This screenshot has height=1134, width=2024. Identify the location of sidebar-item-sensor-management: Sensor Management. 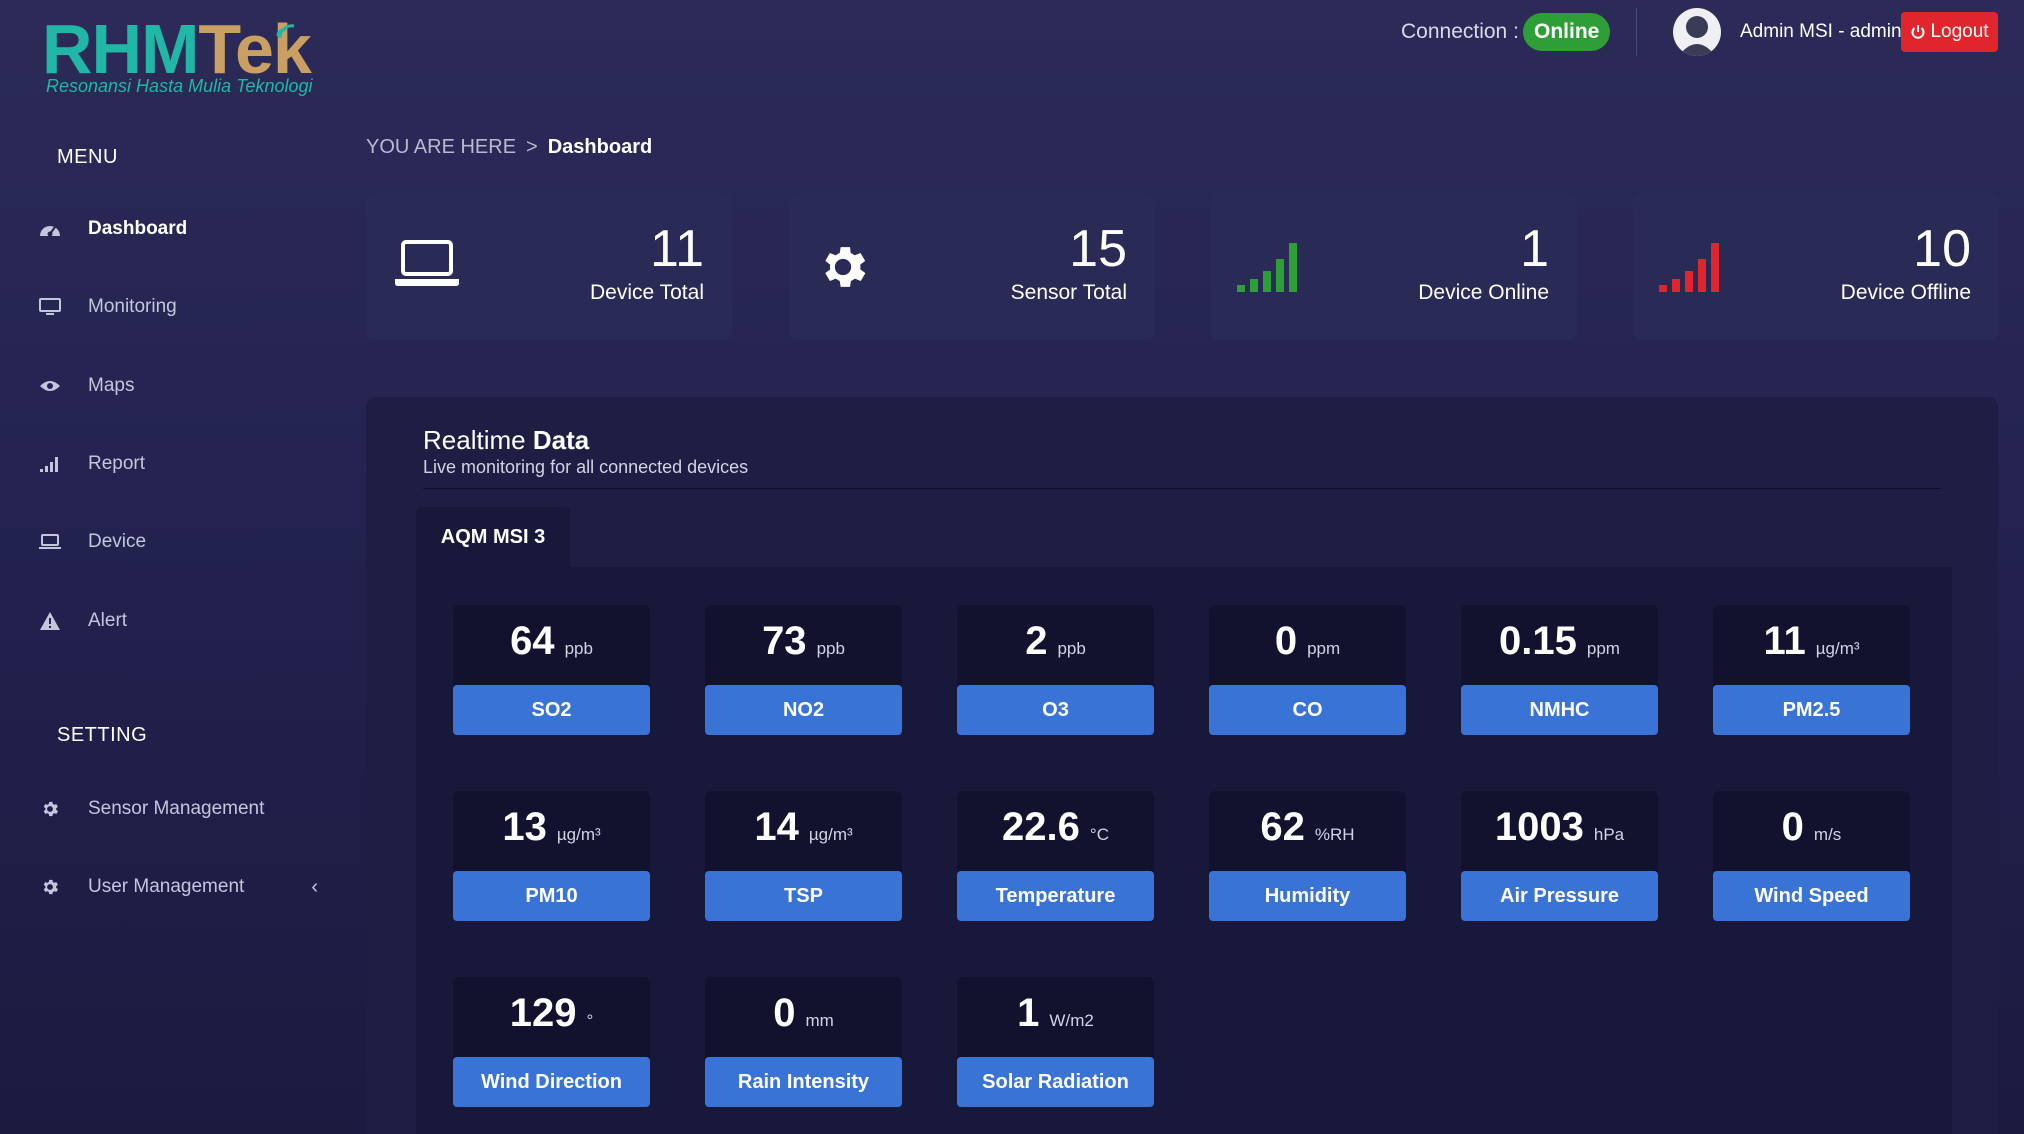
(178, 809).